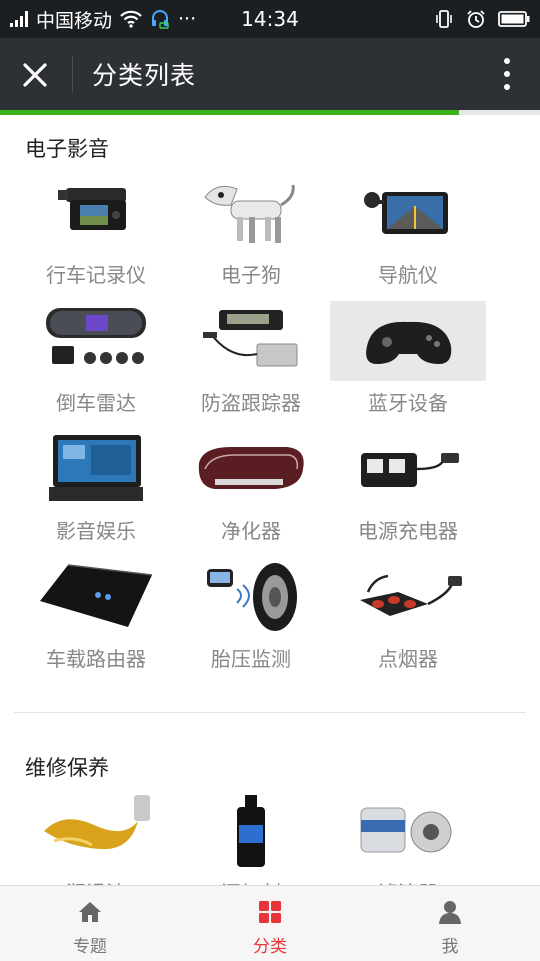  I want to click on category-label: 影音娱乐, so click(96, 531).